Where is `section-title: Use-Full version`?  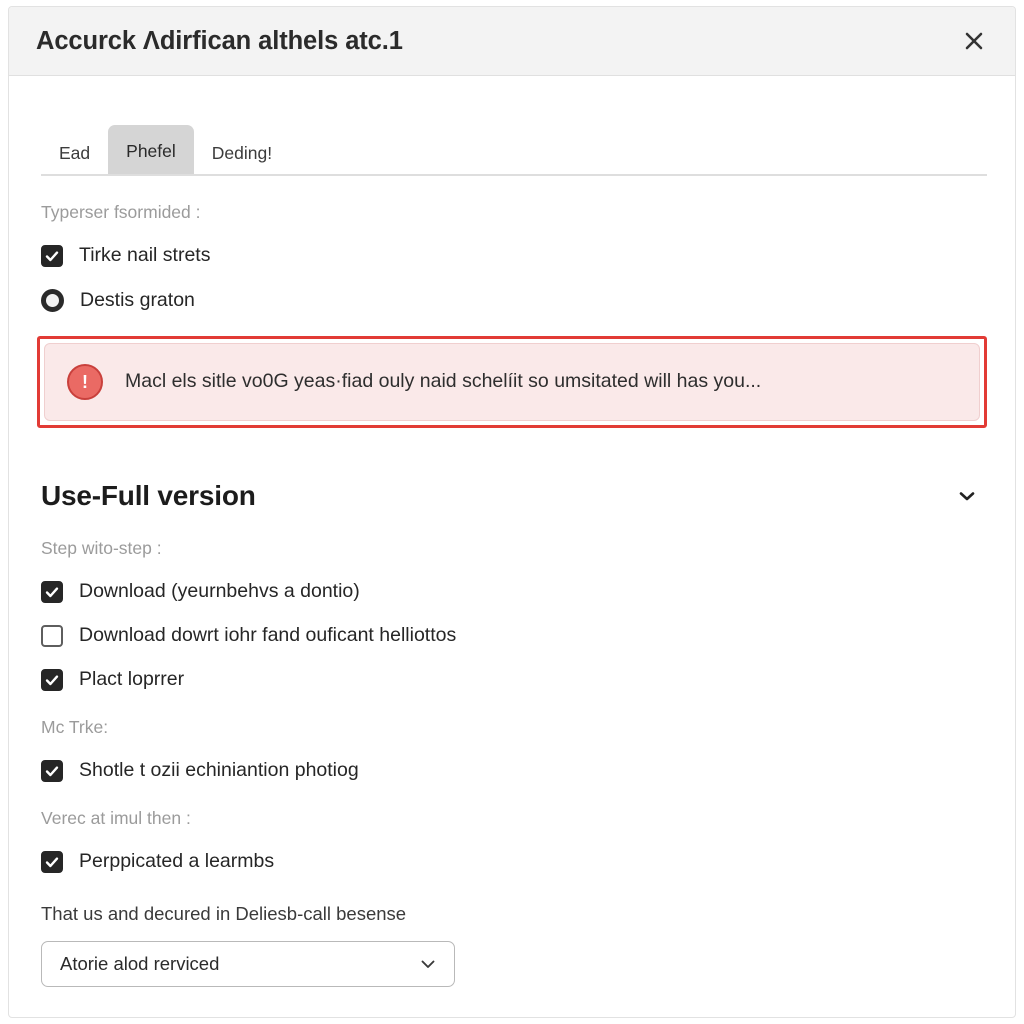
section-title: Use-Full version is located at coordinates (148, 495).